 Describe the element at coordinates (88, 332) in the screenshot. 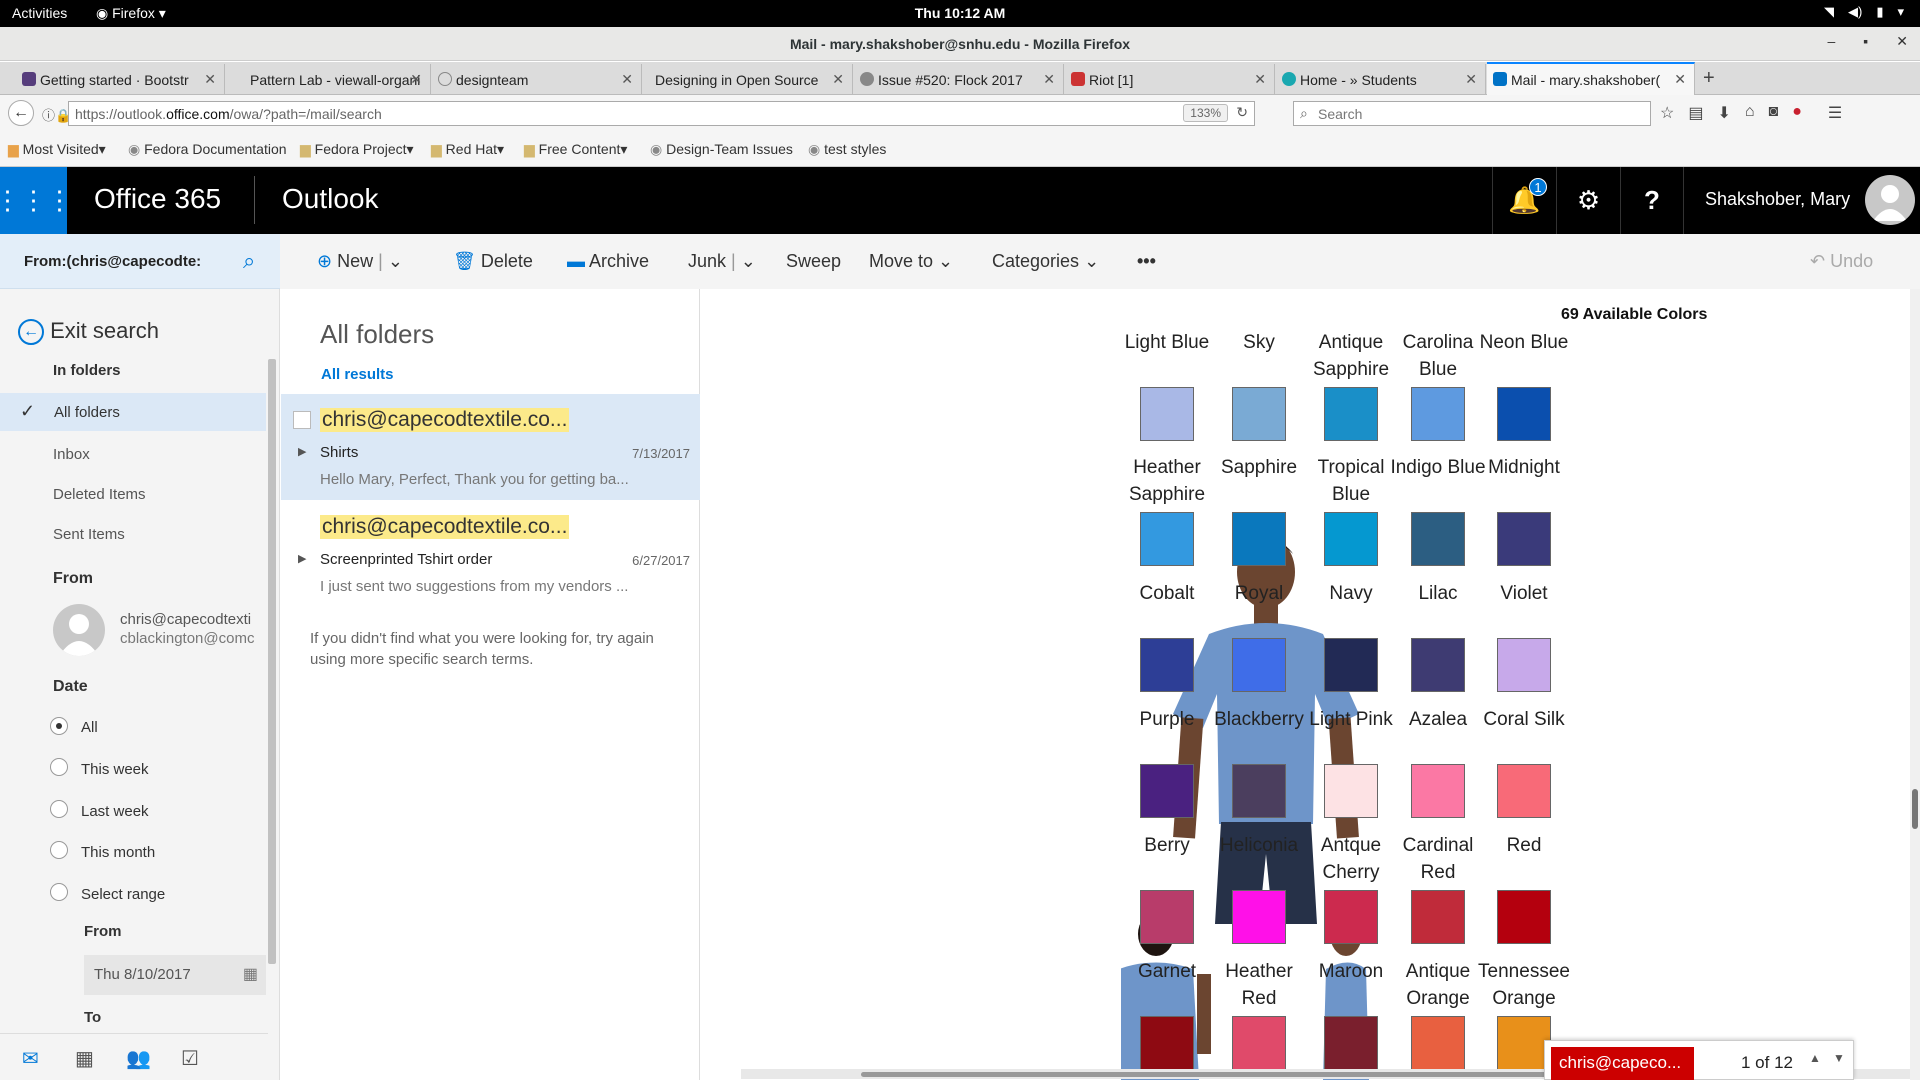

I see `exit-search-button: ← Exit search` at that location.